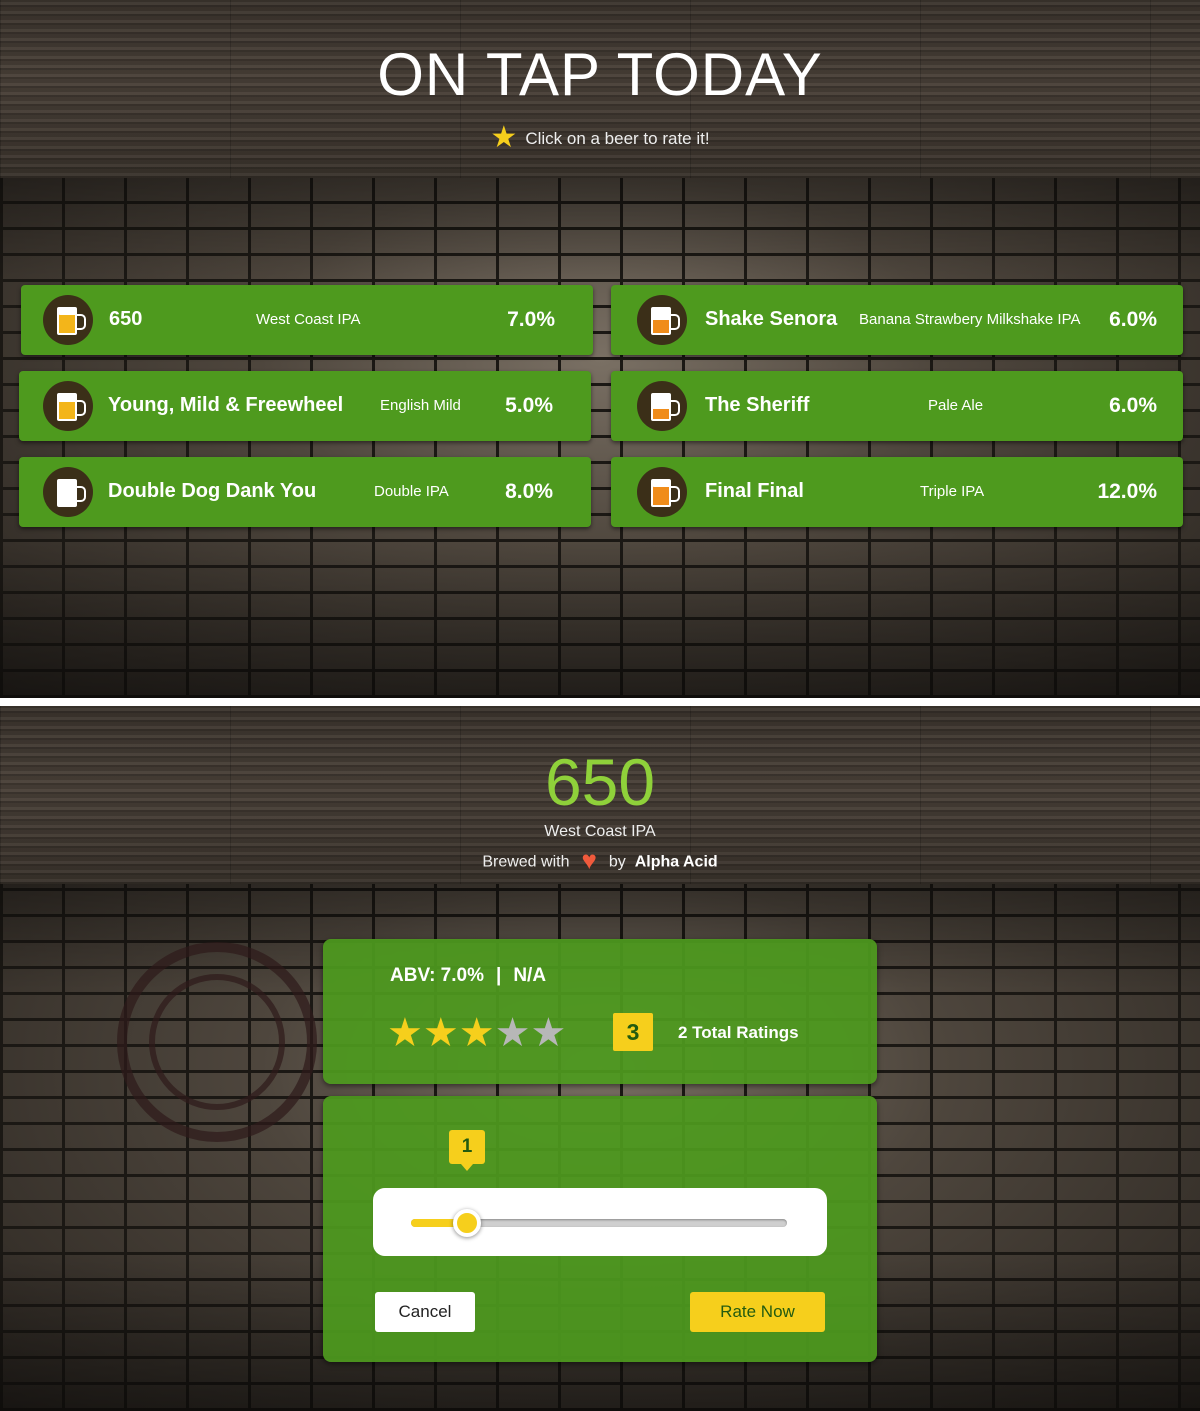 The width and height of the screenshot is (1200, 1411). Describe the element at coordinates (529, 491) in the screenshot. I see `beer-abv: 8.0%` at that location.